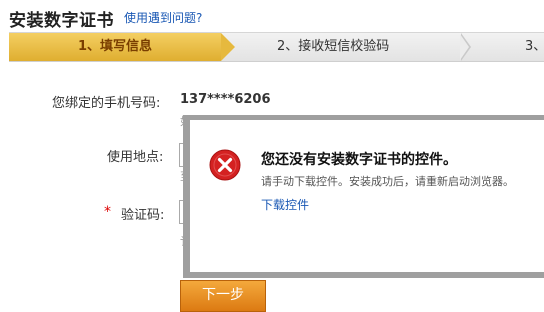 The width and height of the screenshot is (544, 312). Describe the element at coordinates (163, 17) in the screenshot. I see `help-link: 使用遇到问题?` at that location.